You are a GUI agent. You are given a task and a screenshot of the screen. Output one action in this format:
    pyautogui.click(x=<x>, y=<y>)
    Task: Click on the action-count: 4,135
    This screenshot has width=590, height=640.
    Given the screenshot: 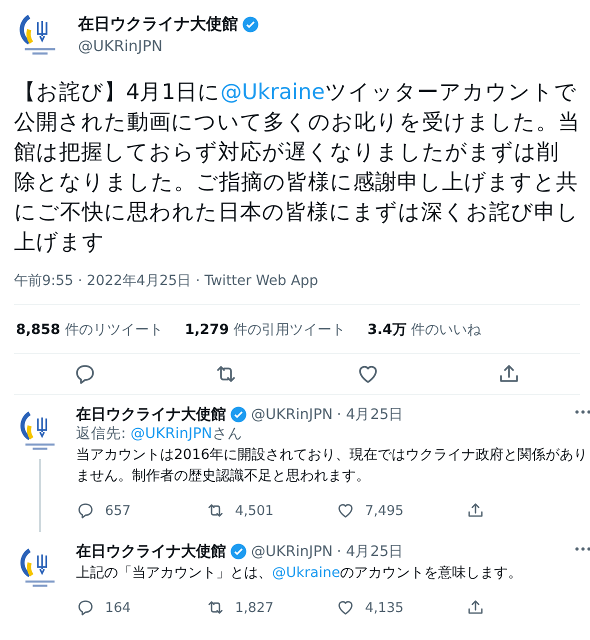 What is the action you would take?
    pyautogui.click(x=384, y=608)
    